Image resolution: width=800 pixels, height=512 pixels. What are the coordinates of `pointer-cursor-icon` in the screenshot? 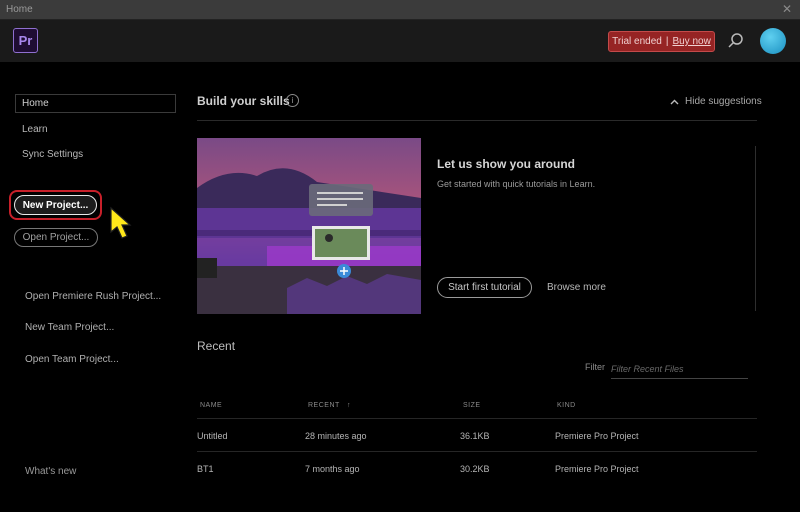 It's located at (123, 224).